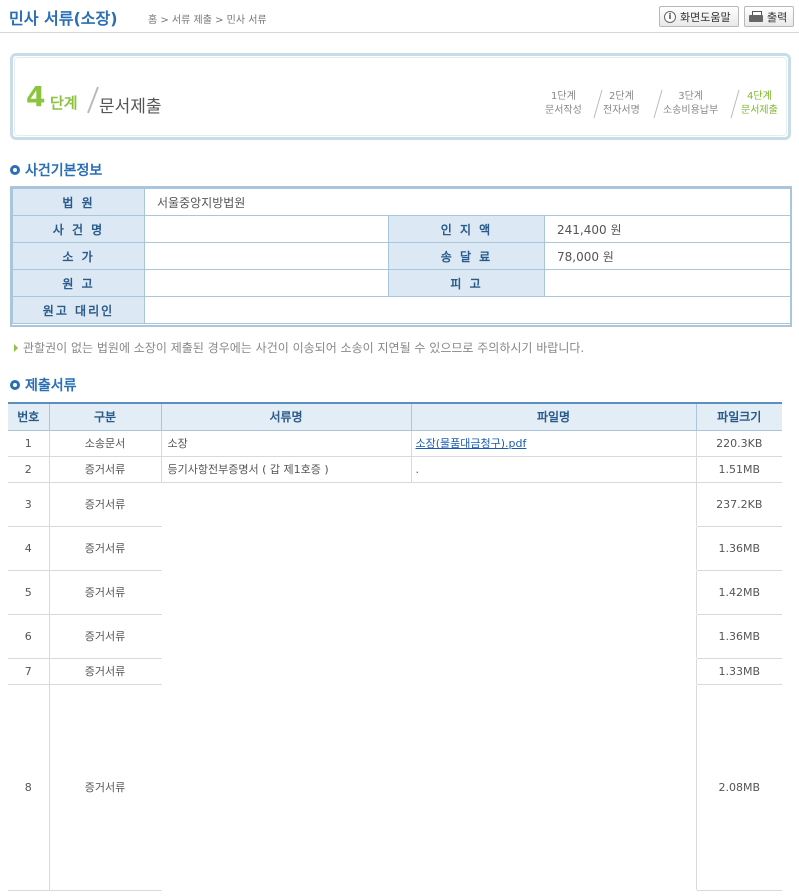 This screenshot has height=896, width=799. What do you see at coordinates (621, 103) in the screenshot?
I see `step-2: 2단계 전자서명` at bounding box center [621, 103].